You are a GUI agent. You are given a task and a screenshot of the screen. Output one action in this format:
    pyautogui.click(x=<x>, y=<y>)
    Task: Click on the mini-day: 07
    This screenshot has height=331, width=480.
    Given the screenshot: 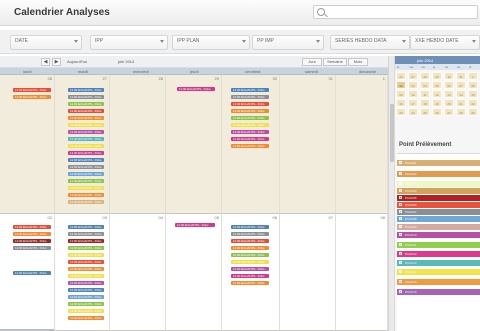 What is the action you would take?
    pyautogui.click(x=461, y=85)
    